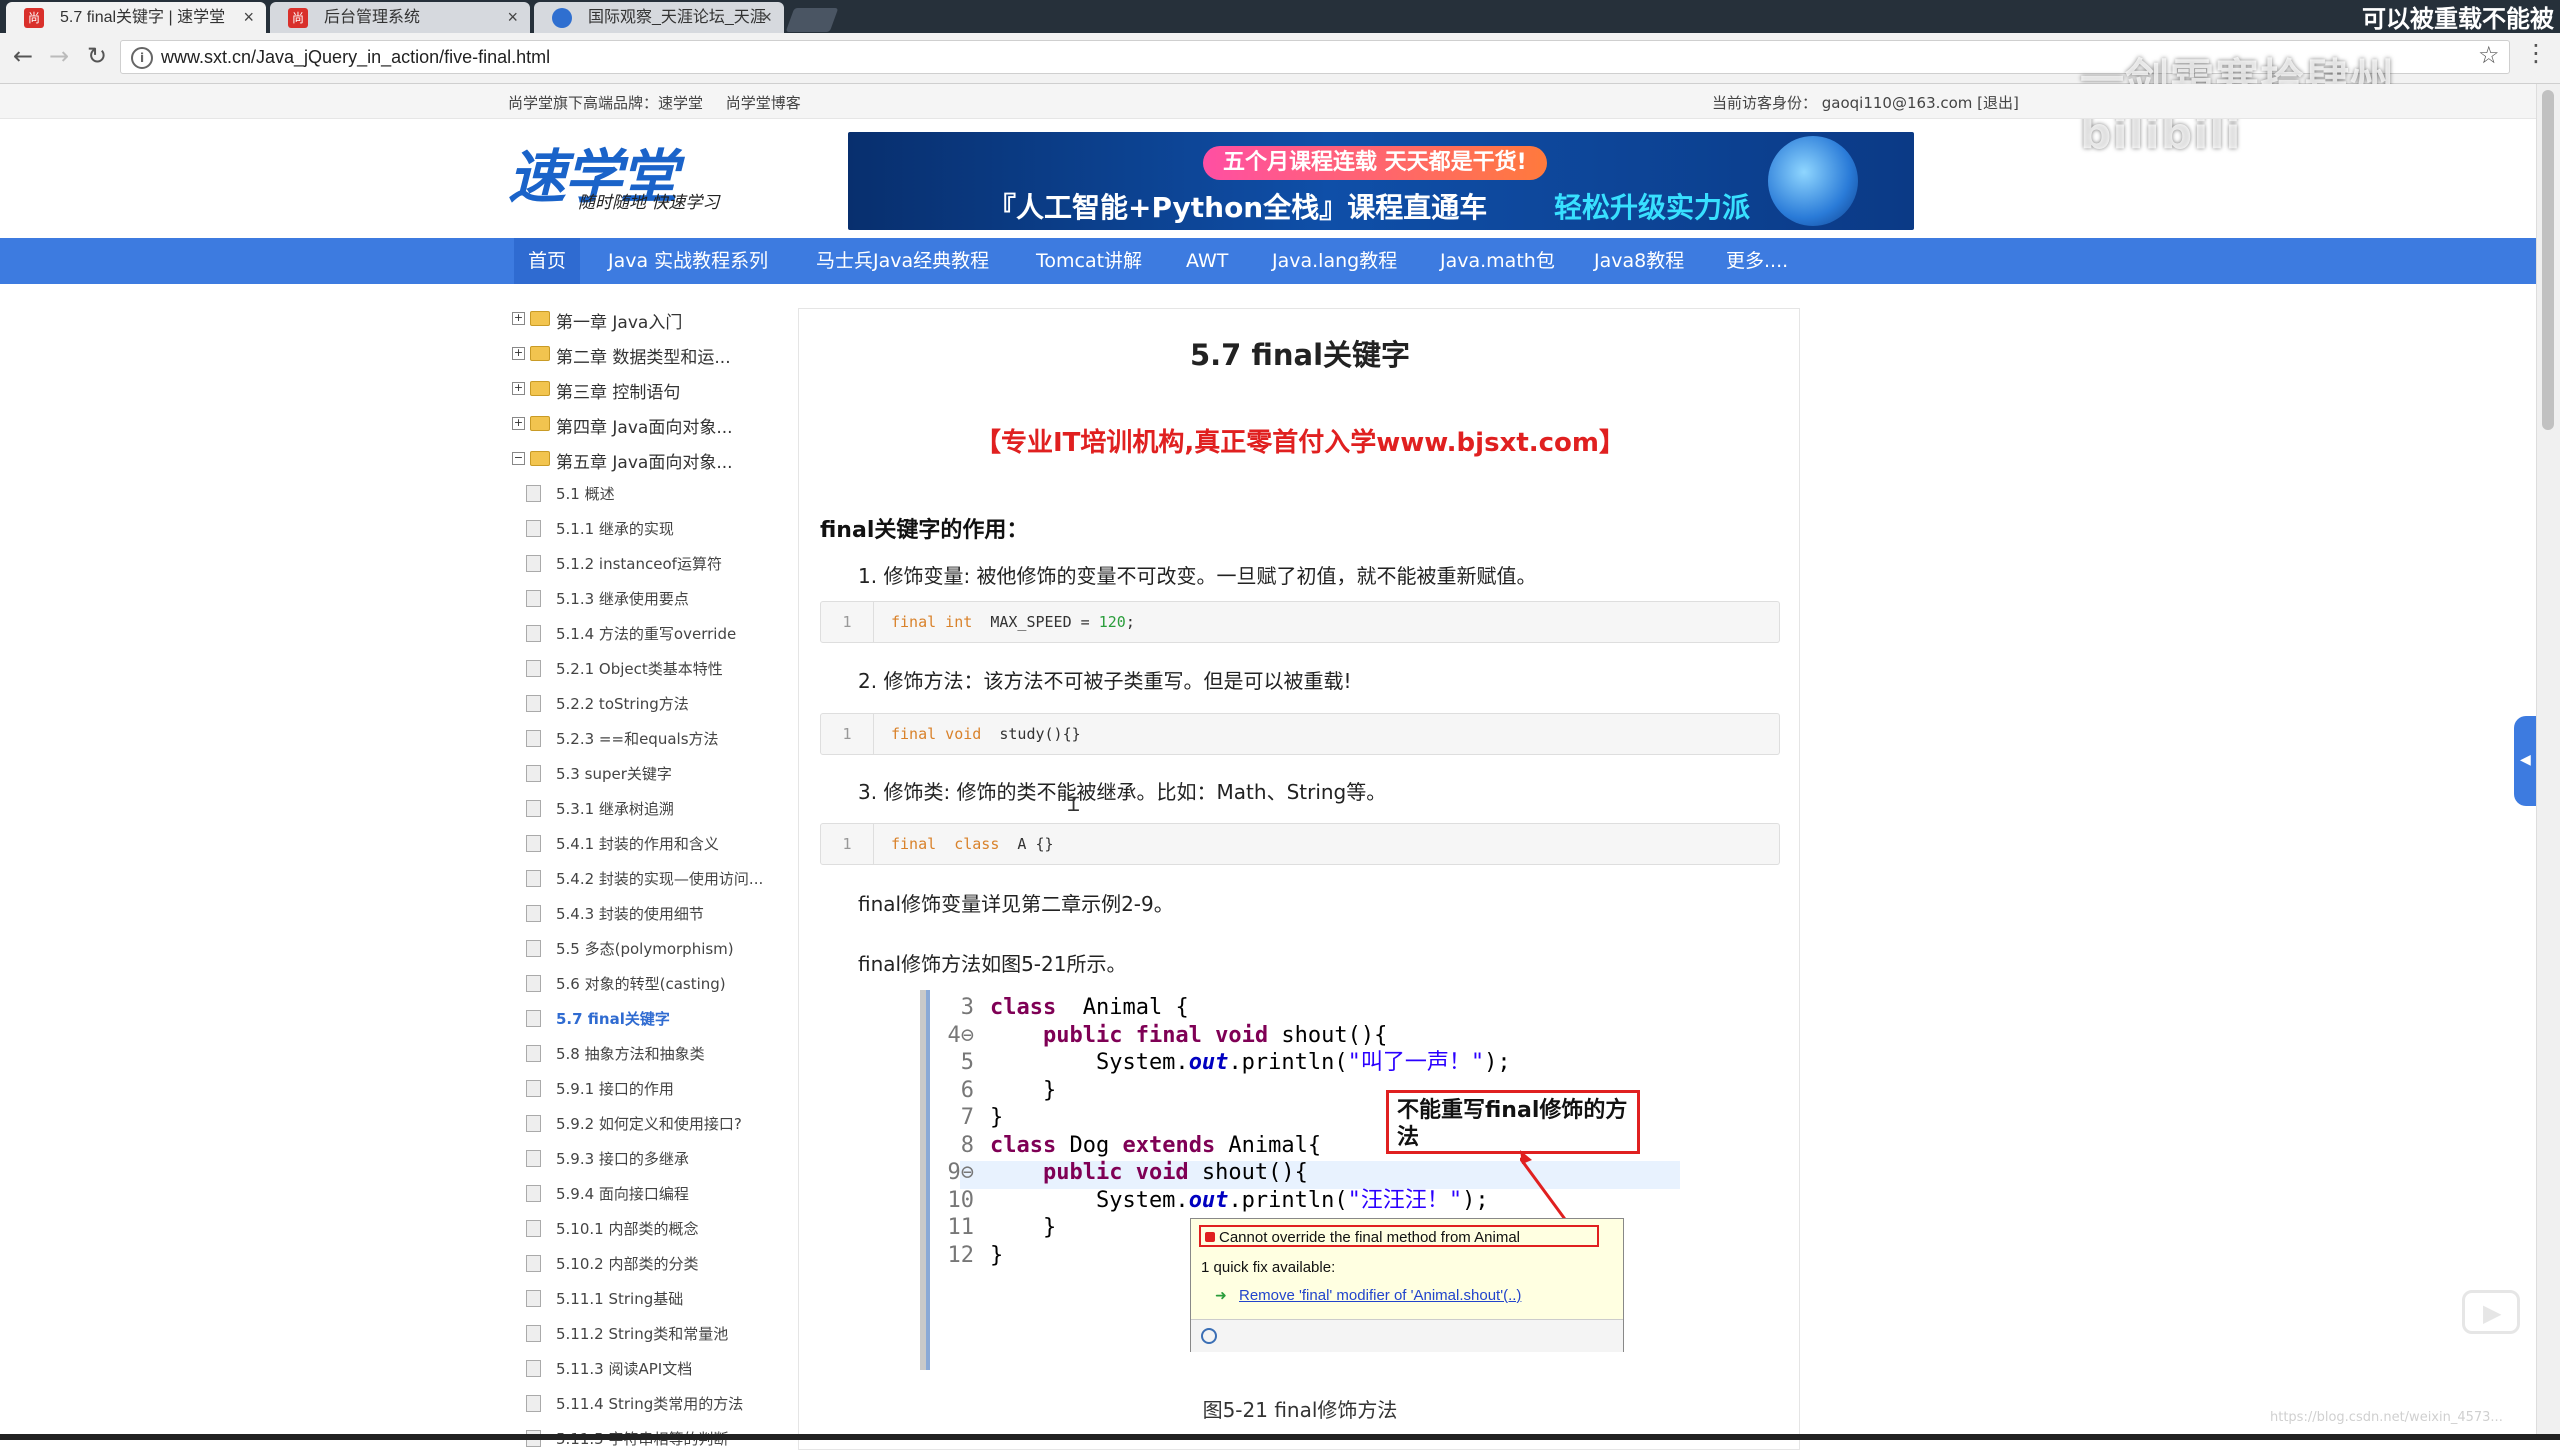 This screenshot has width=2560, height=1450. I want to click on browser-tab: 国际观察_天涯论坛_天涯 ×, so click(659, 17).